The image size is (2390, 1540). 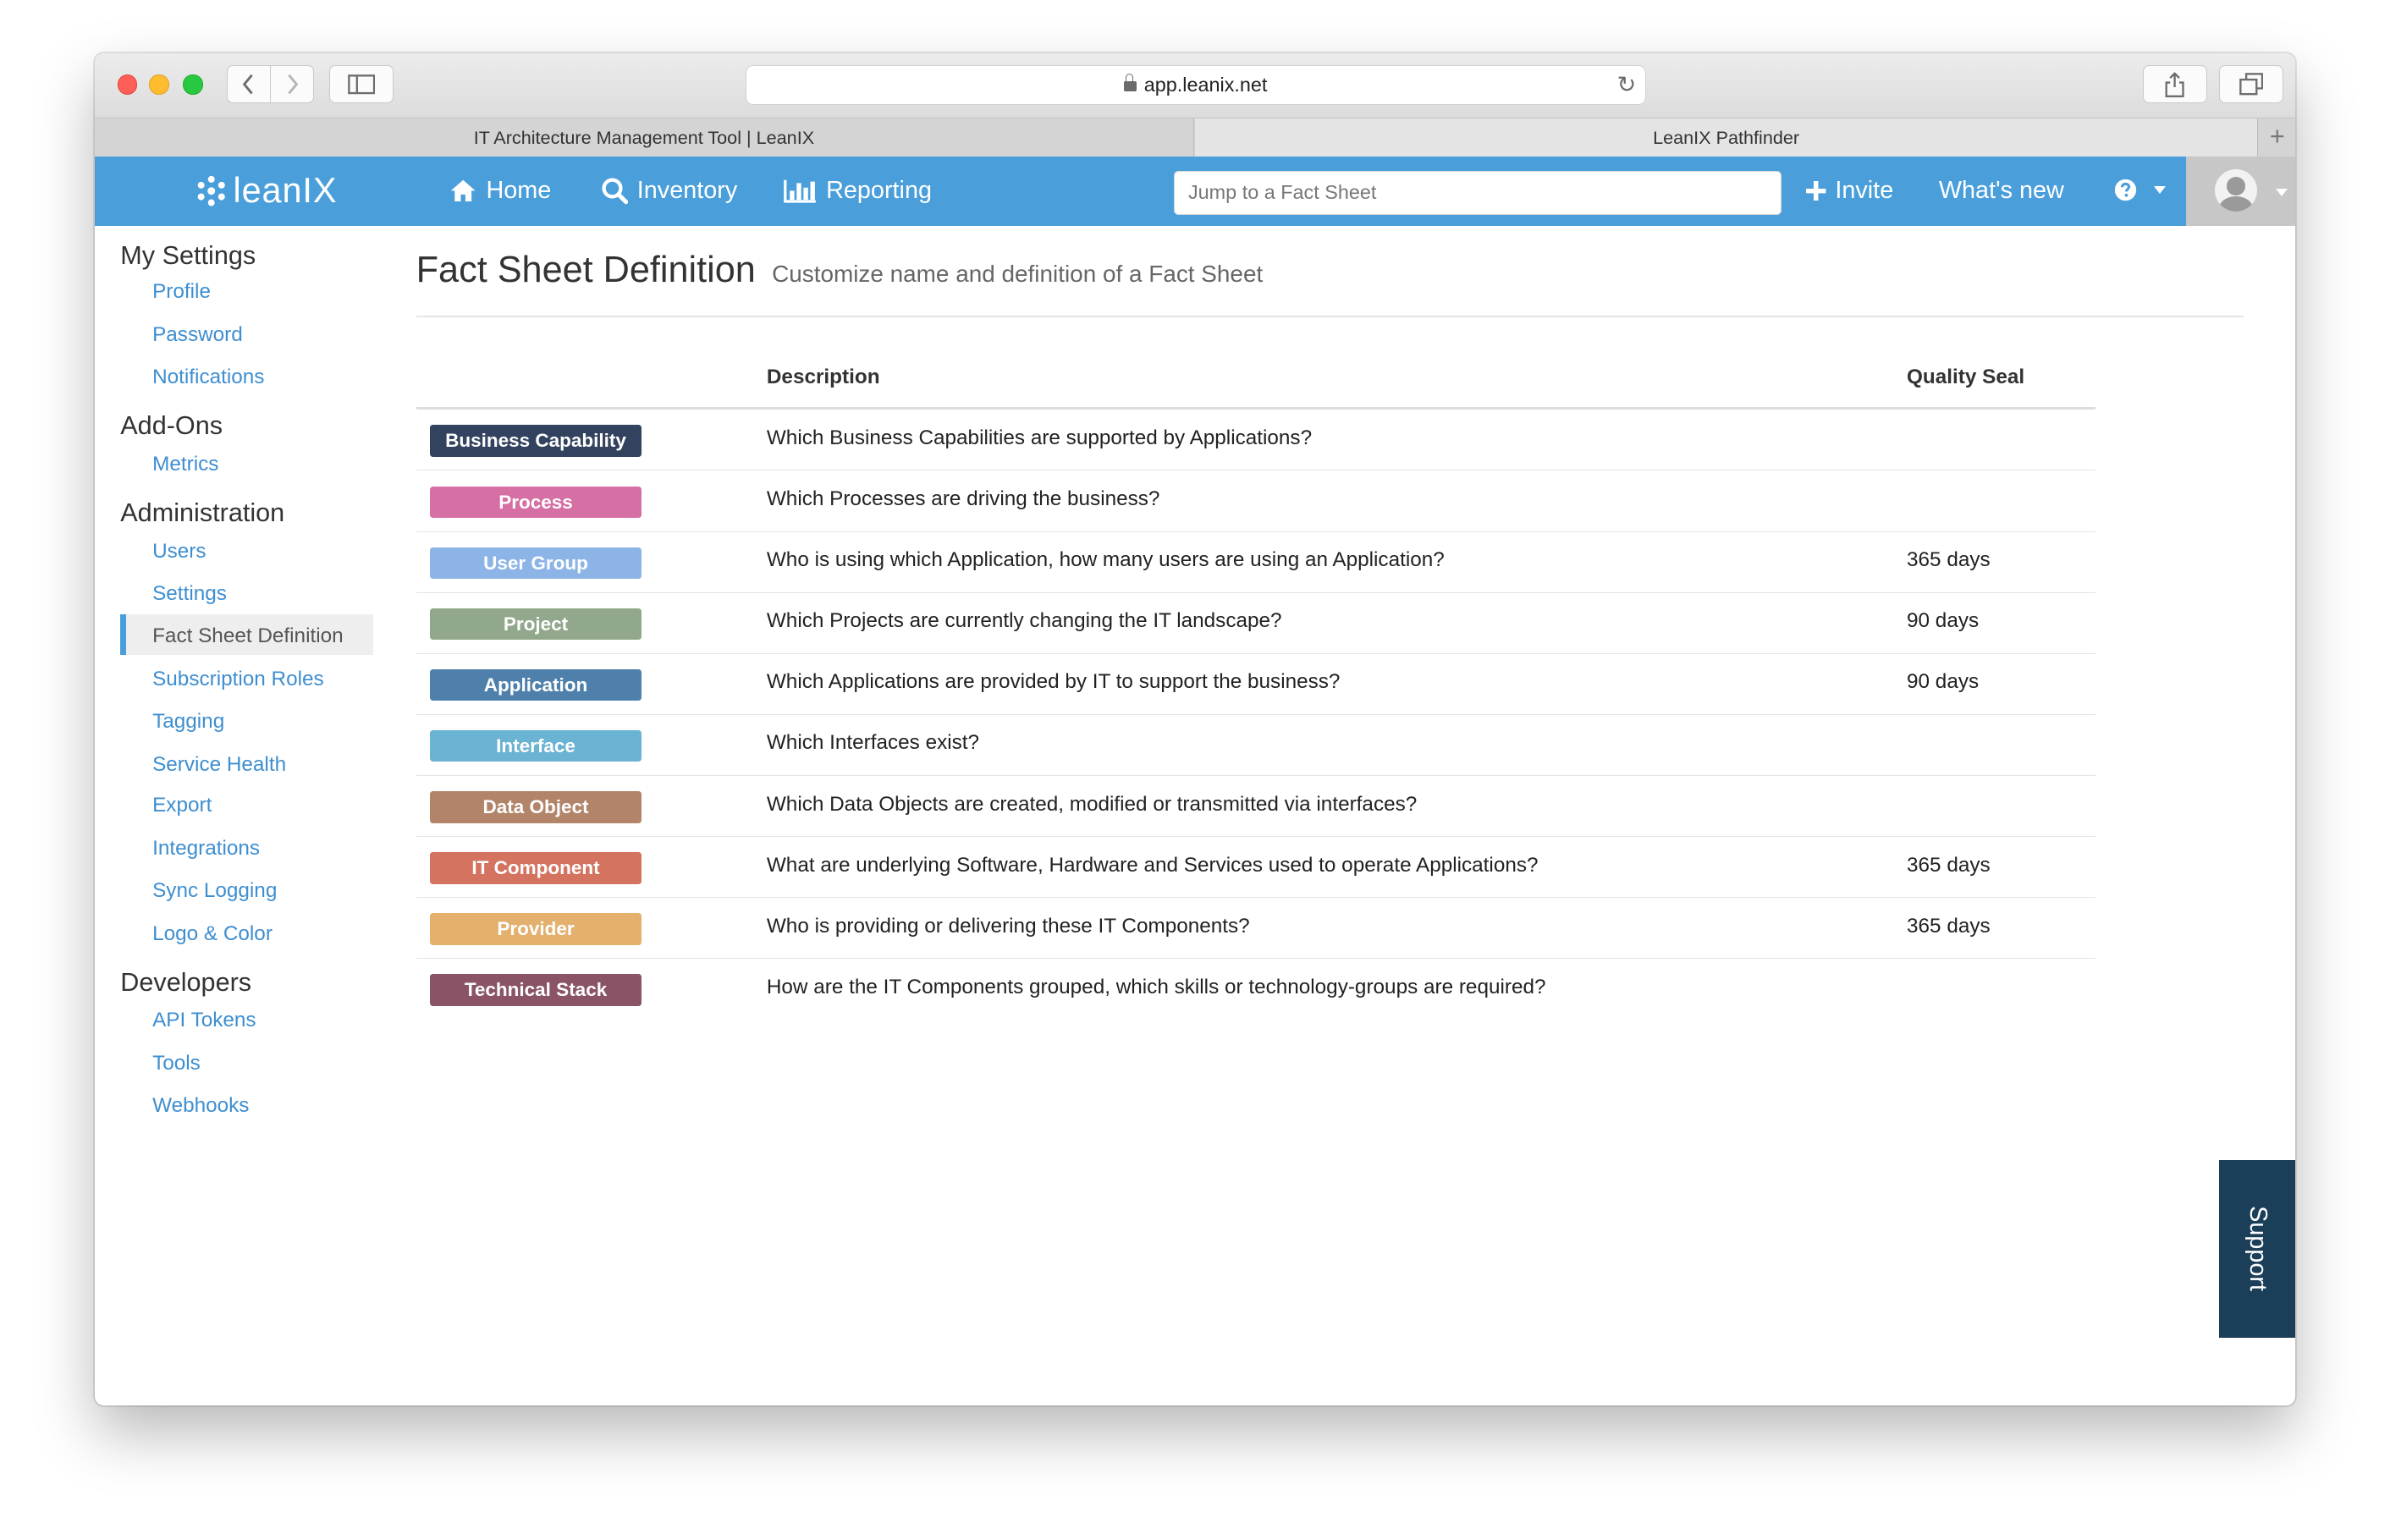 I want to click on share-button, so click(x=2175, y=85).